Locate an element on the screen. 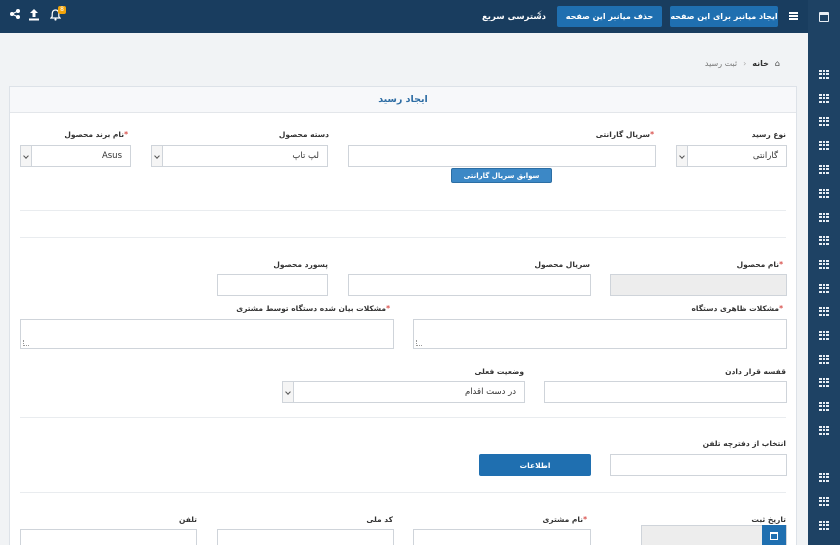  breadcrumb-current: ثبت رسید is located at coordinates (721, 63).